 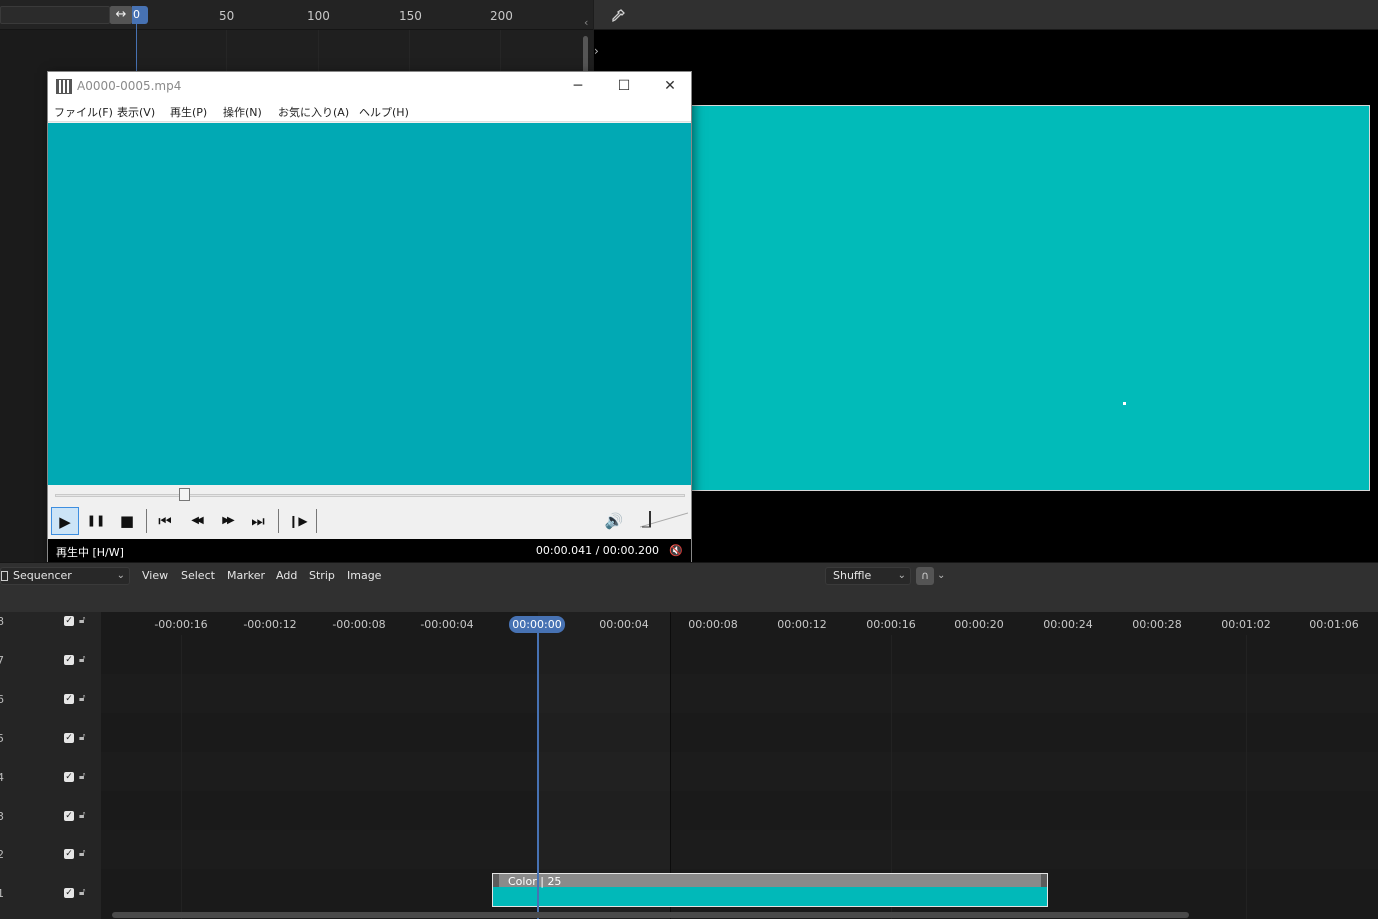 I want to click on strip-label: Color | 25, so click(x=535, y=881).